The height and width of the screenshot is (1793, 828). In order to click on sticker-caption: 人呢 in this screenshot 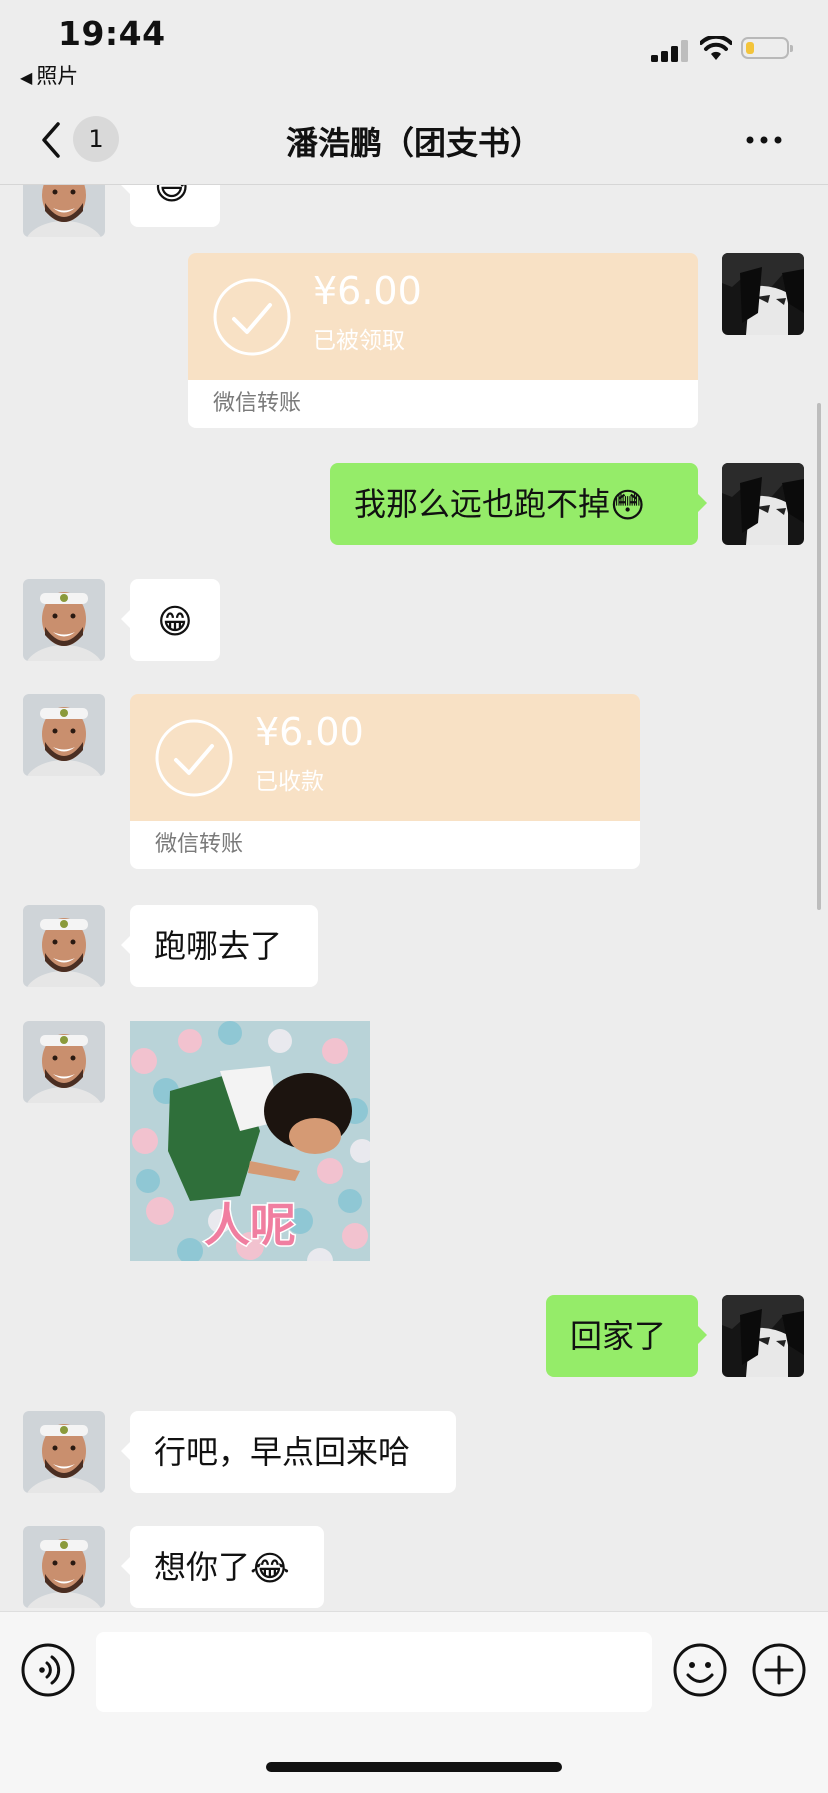, I will do `click(250, 1225)`.